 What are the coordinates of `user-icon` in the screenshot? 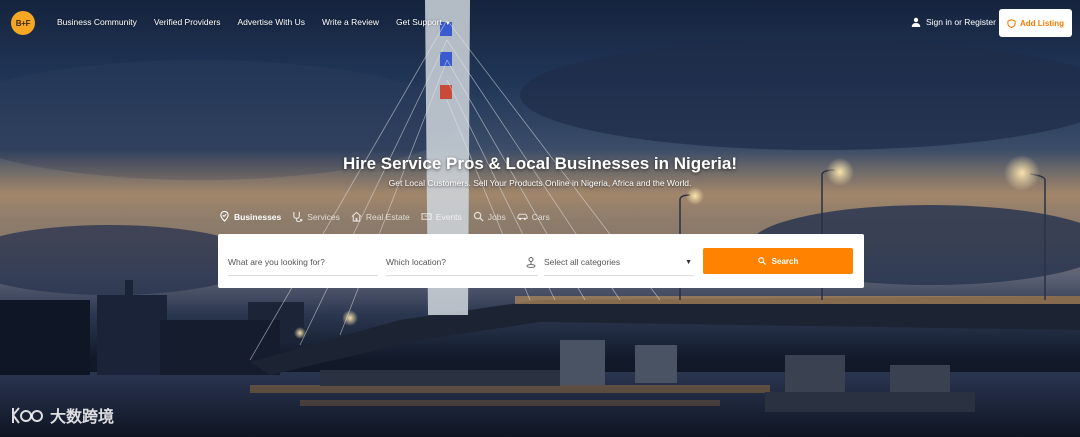 It's located at (916, 22).